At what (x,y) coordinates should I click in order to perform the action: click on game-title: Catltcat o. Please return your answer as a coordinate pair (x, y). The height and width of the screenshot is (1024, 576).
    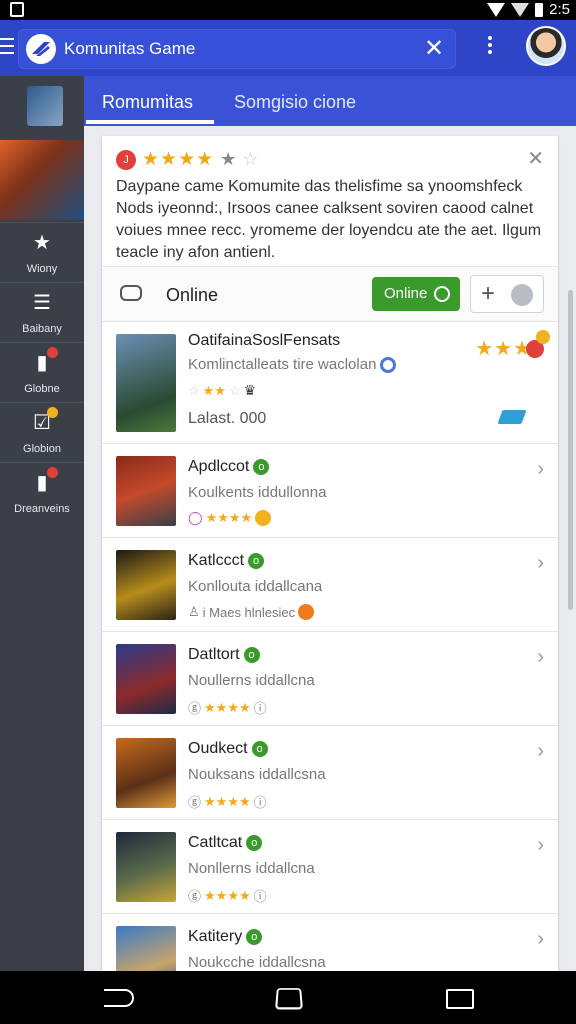
    Looking at the image, I should click on (225, 843).